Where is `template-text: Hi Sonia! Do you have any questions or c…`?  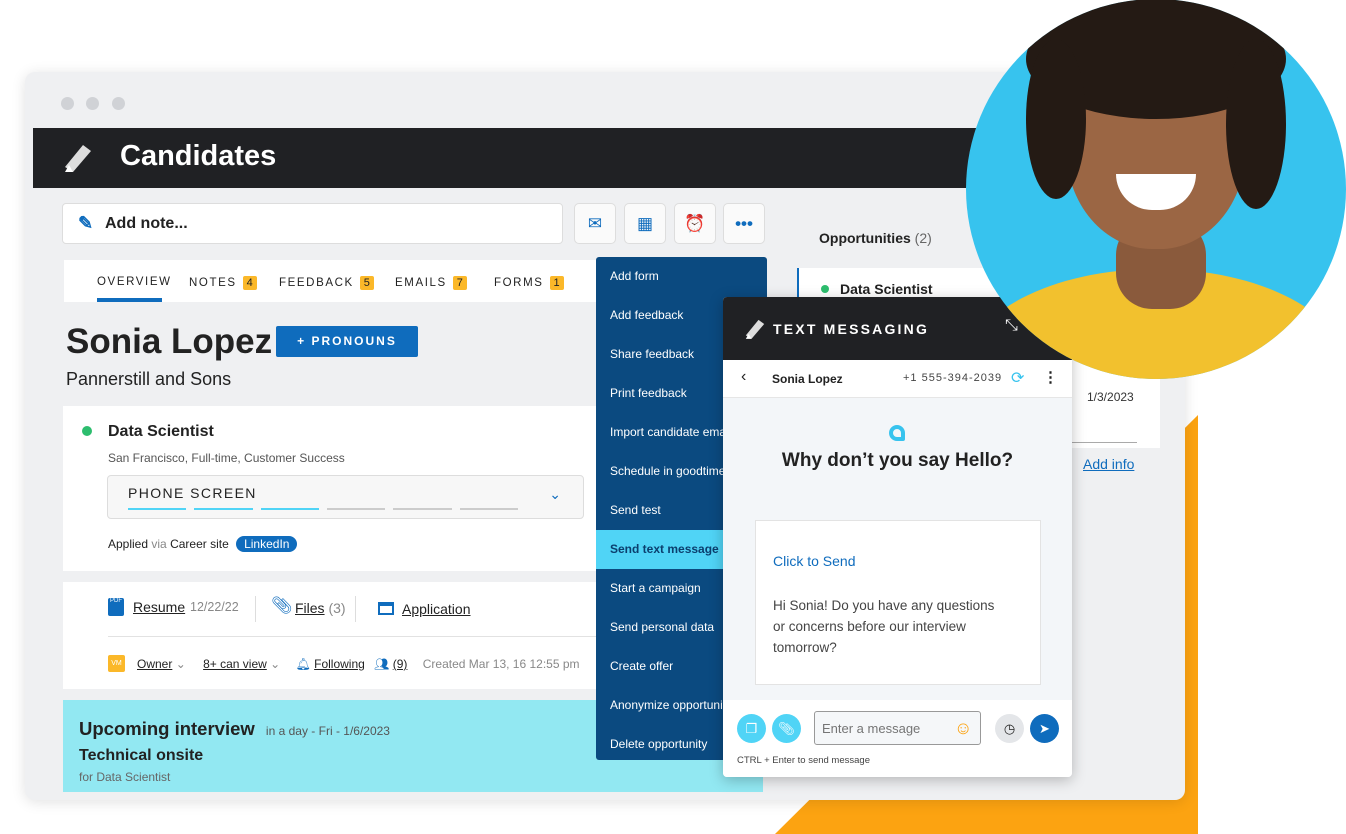 template-text: Hi Sonia! Do you have any questions or c… is located at coordinates (884, 626).